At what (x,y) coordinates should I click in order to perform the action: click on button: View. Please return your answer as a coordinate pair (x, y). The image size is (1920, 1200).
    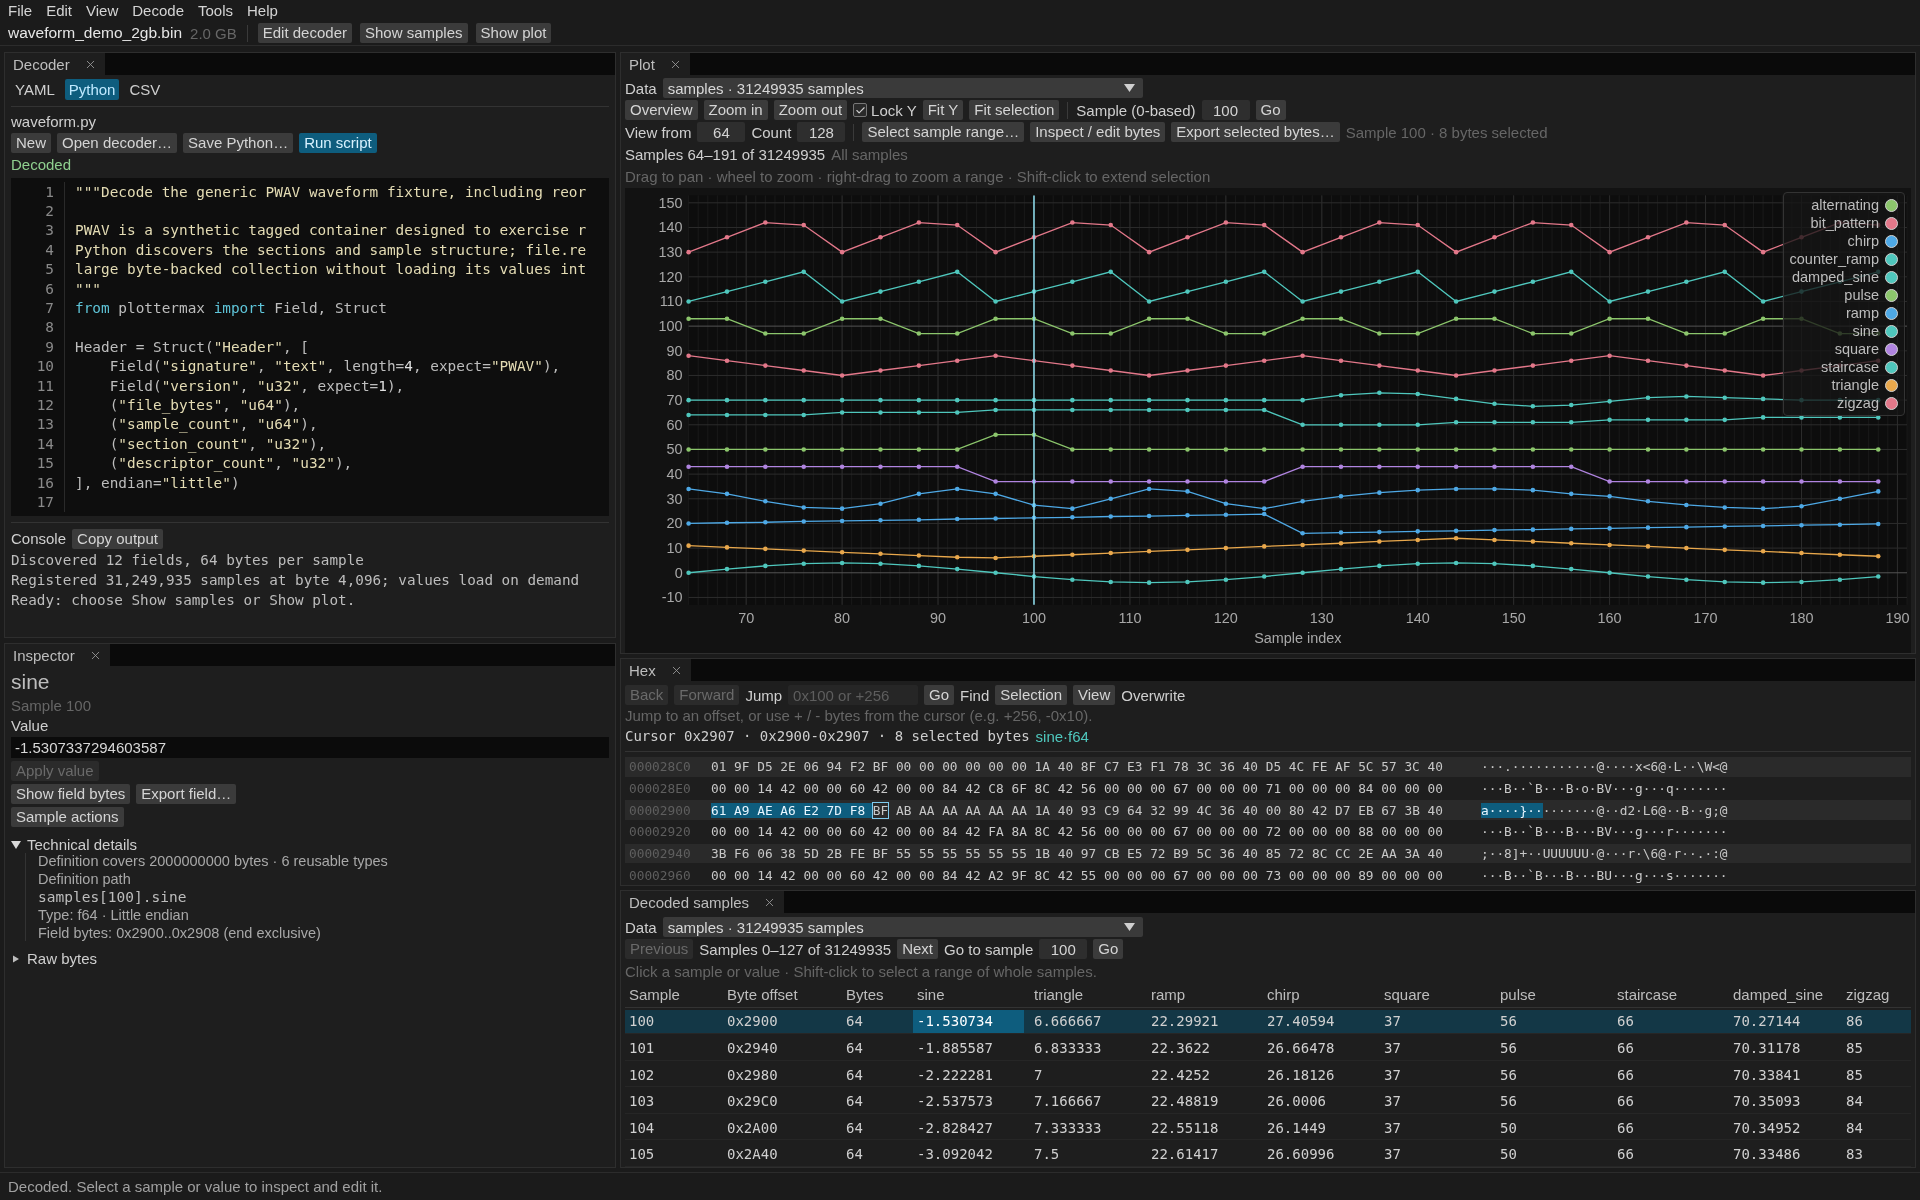
    Looking at the image, I should click on (1094, 695).